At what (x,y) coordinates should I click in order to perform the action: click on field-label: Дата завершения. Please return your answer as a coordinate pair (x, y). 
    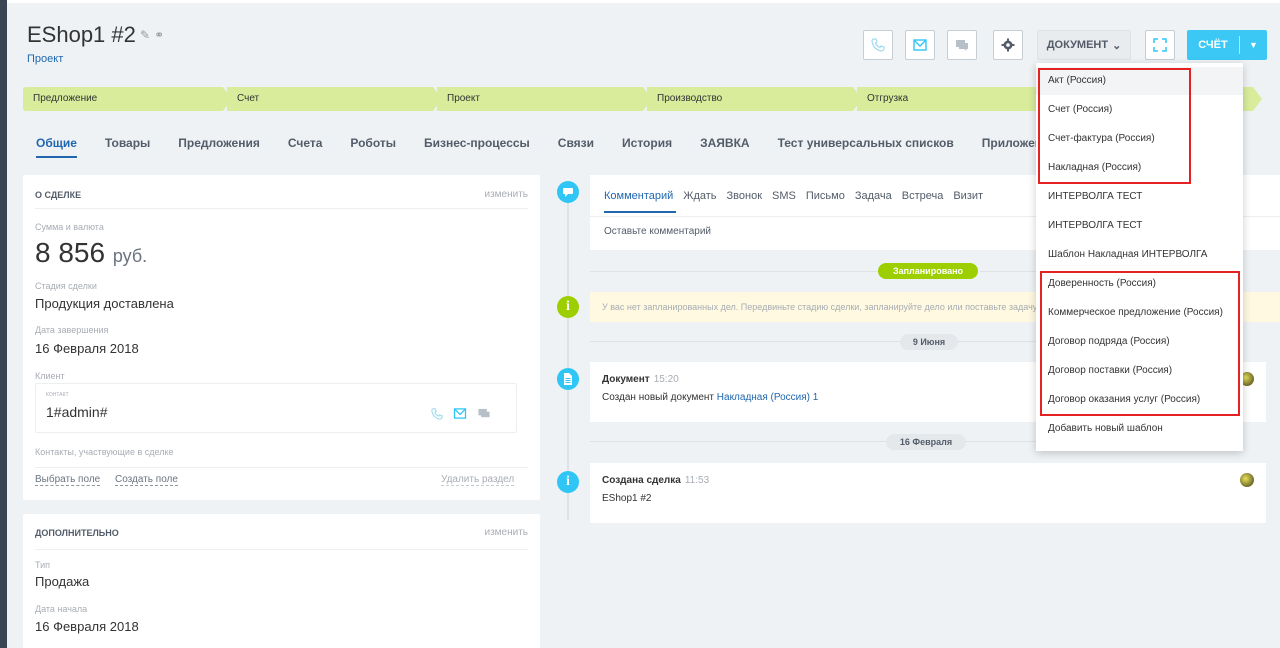
    Looking at the image, I should click on (72, 330).